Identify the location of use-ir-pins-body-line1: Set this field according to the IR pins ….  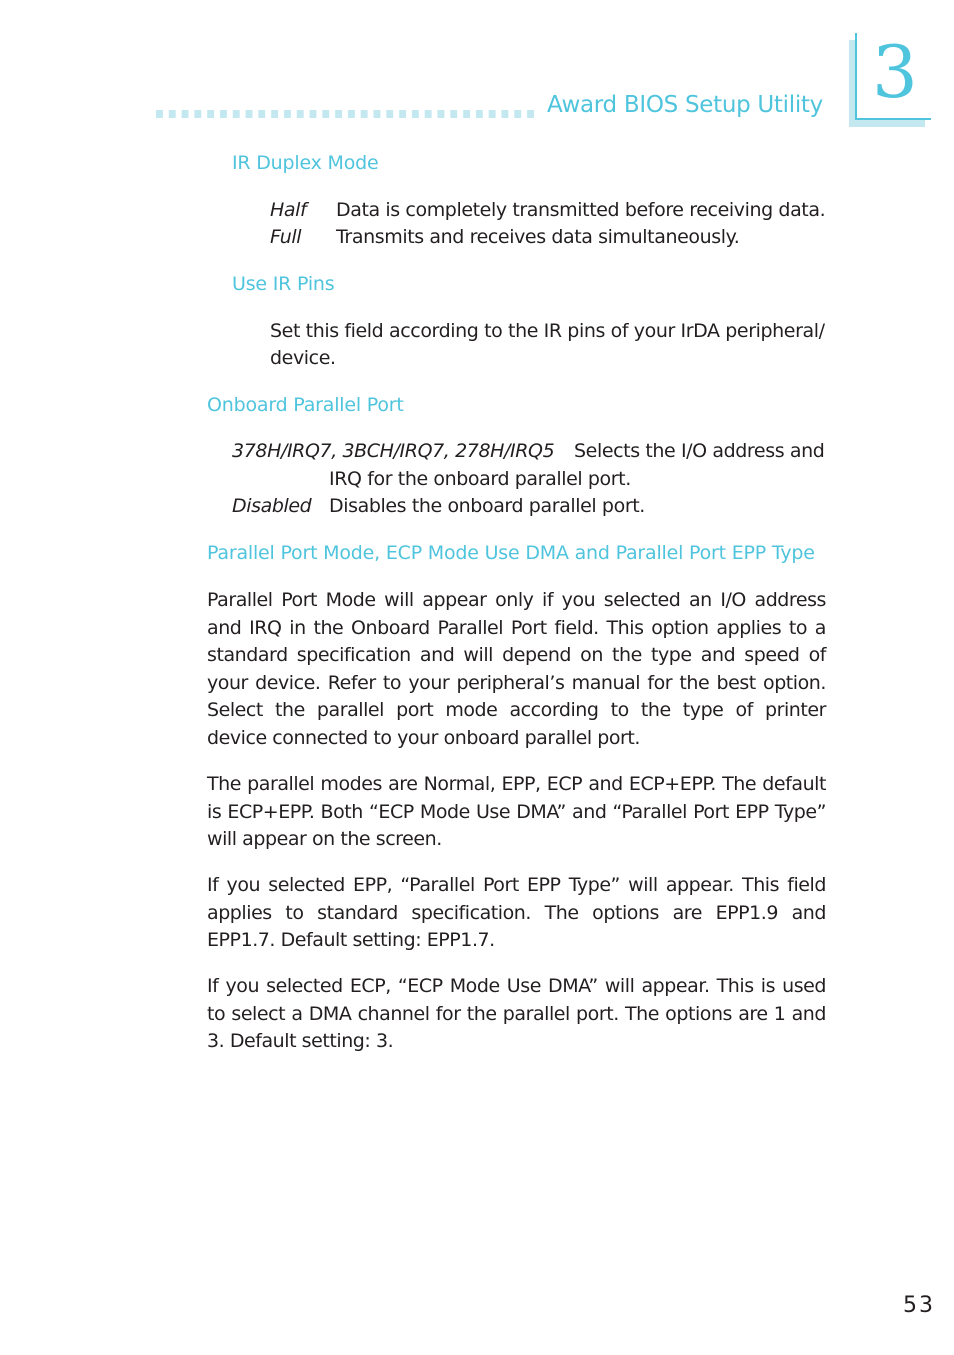
(547, 331).